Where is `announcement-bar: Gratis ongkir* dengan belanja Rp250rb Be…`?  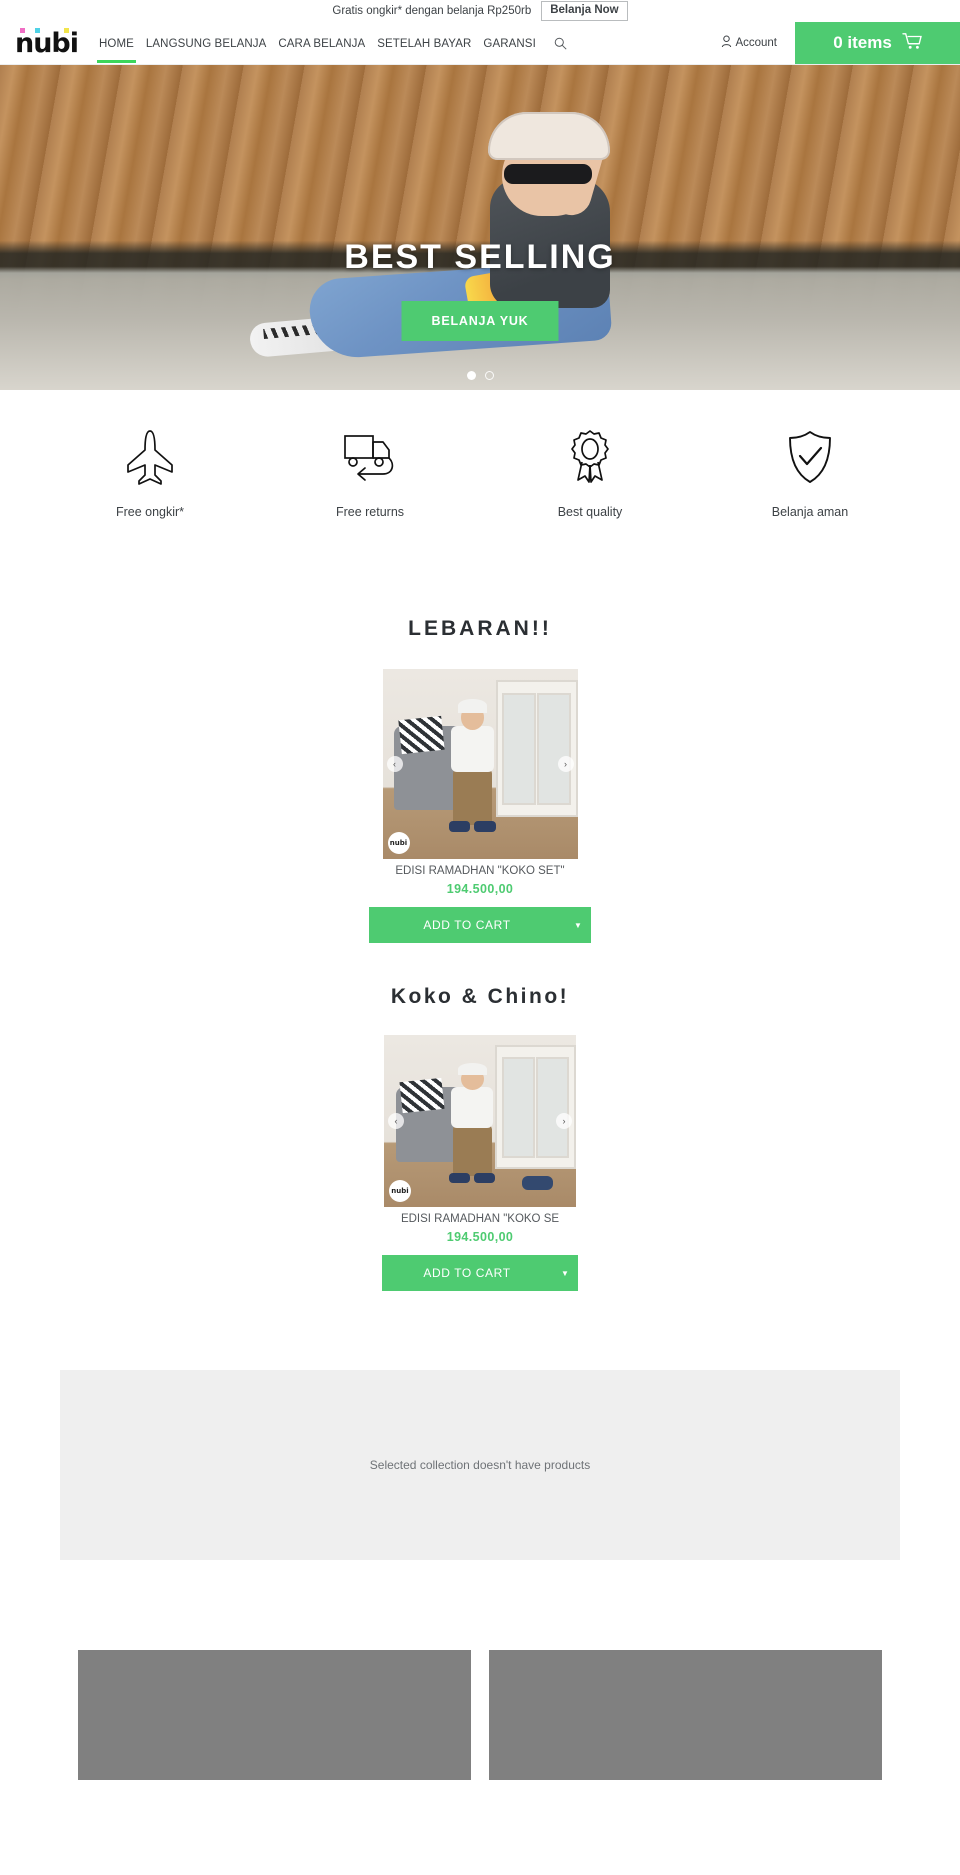
announcement-bar: Gratis ongkir* dengan belanja Rp250rb Be… is located at coordinates (480, 11).